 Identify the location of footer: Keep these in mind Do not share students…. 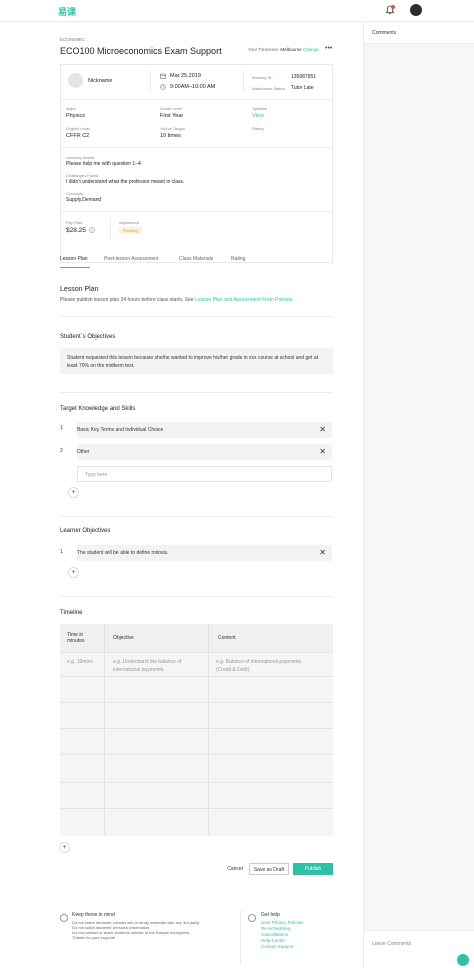
(203, 939).